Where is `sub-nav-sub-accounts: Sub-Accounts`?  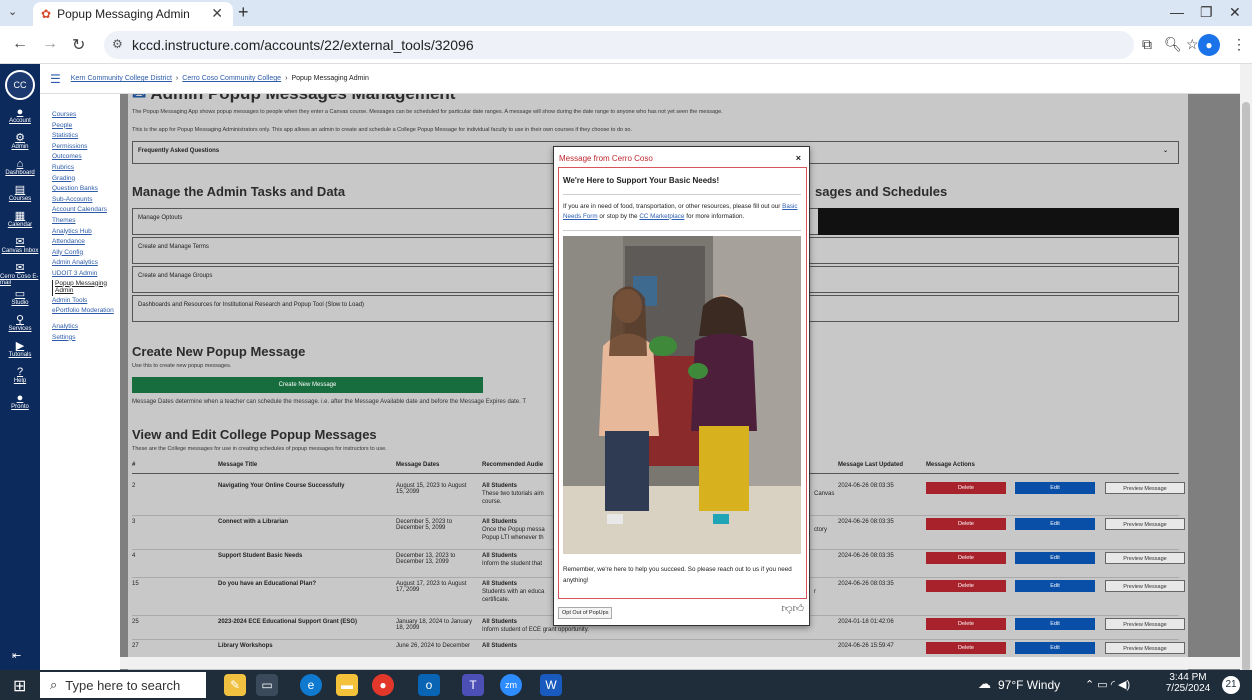 sub-nav-sub-accounts: Sub-Accounts is located at coordinates (85, 200).